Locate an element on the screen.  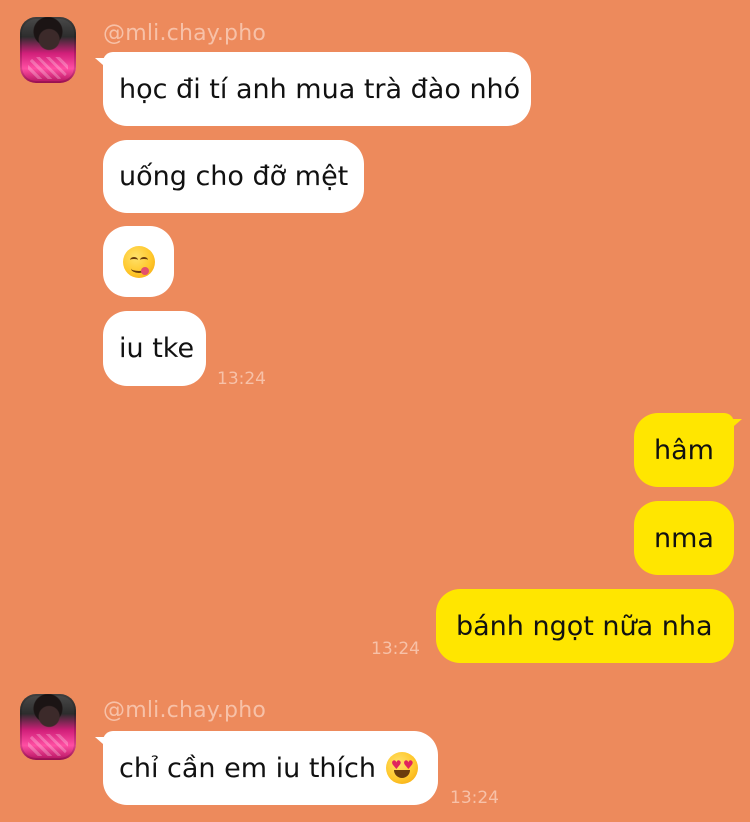
incoming-emoji-bubble is located at coordinates (138, 261).